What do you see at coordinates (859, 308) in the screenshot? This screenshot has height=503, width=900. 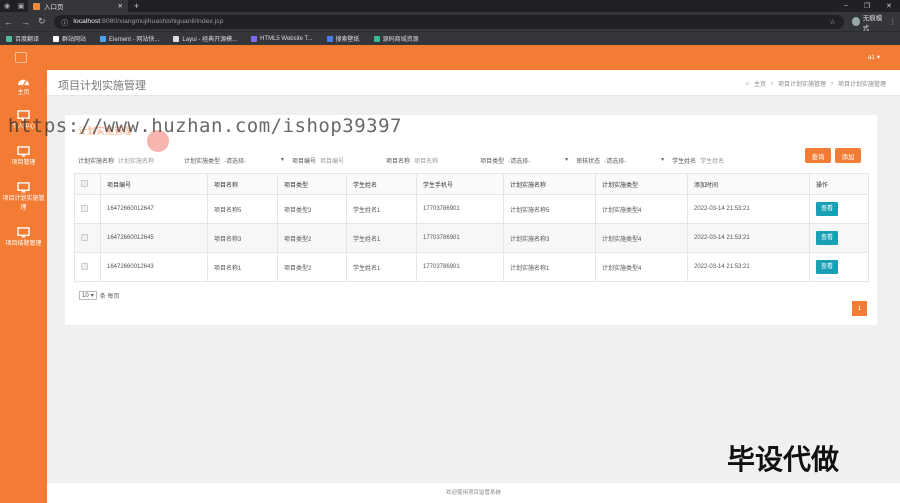 I see `page-number-button: 1` at bounding box center [859, 308].